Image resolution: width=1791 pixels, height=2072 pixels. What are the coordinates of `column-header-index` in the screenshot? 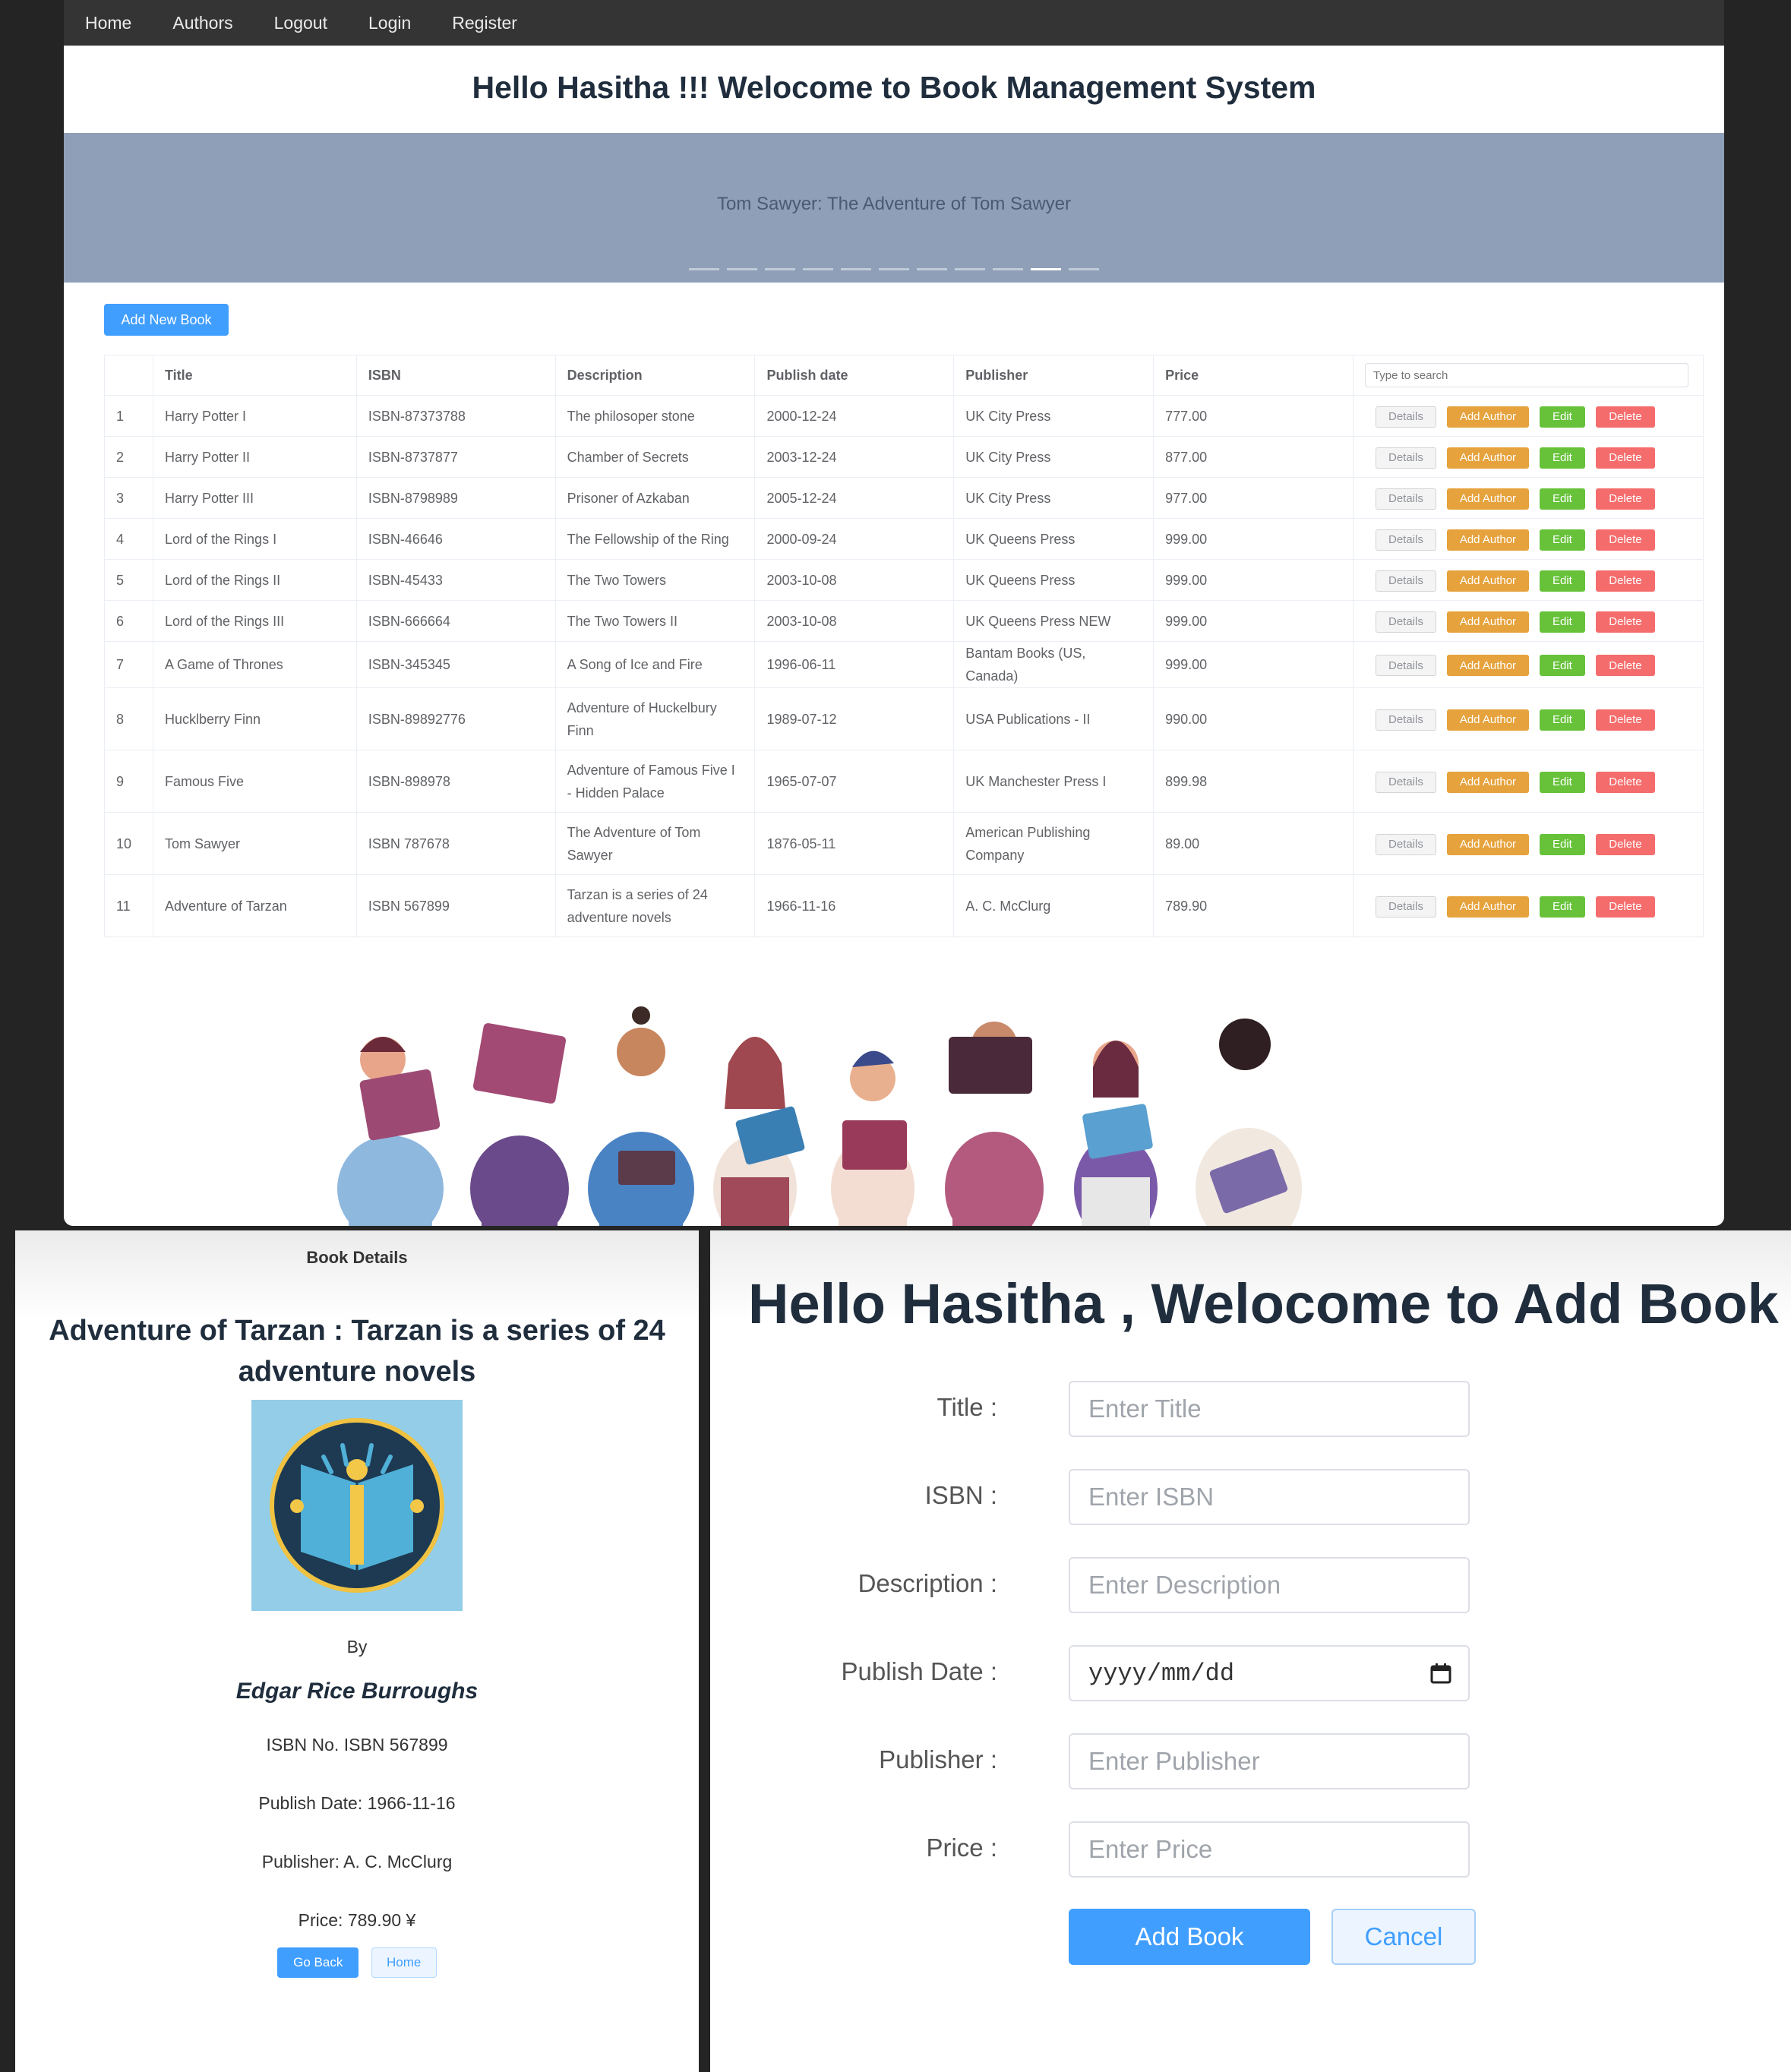 It's located at (128, 375).